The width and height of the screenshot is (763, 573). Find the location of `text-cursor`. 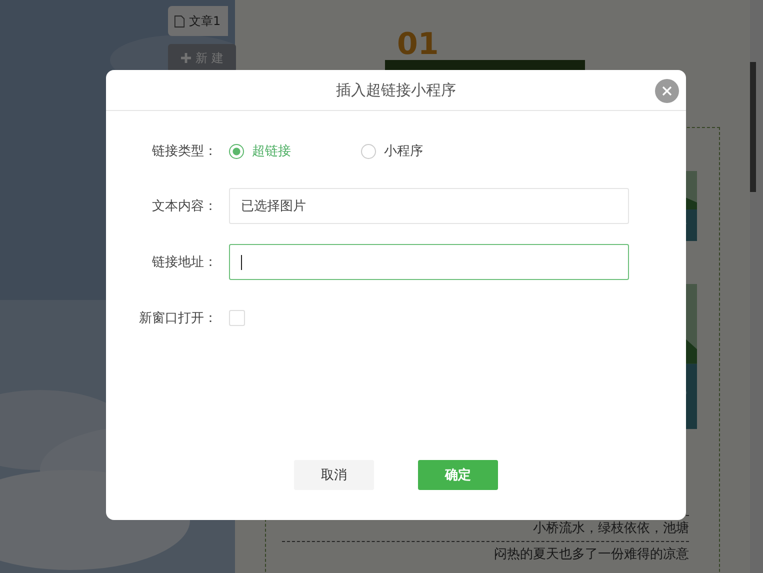

text-cursor is located at coordinates (241, 262).